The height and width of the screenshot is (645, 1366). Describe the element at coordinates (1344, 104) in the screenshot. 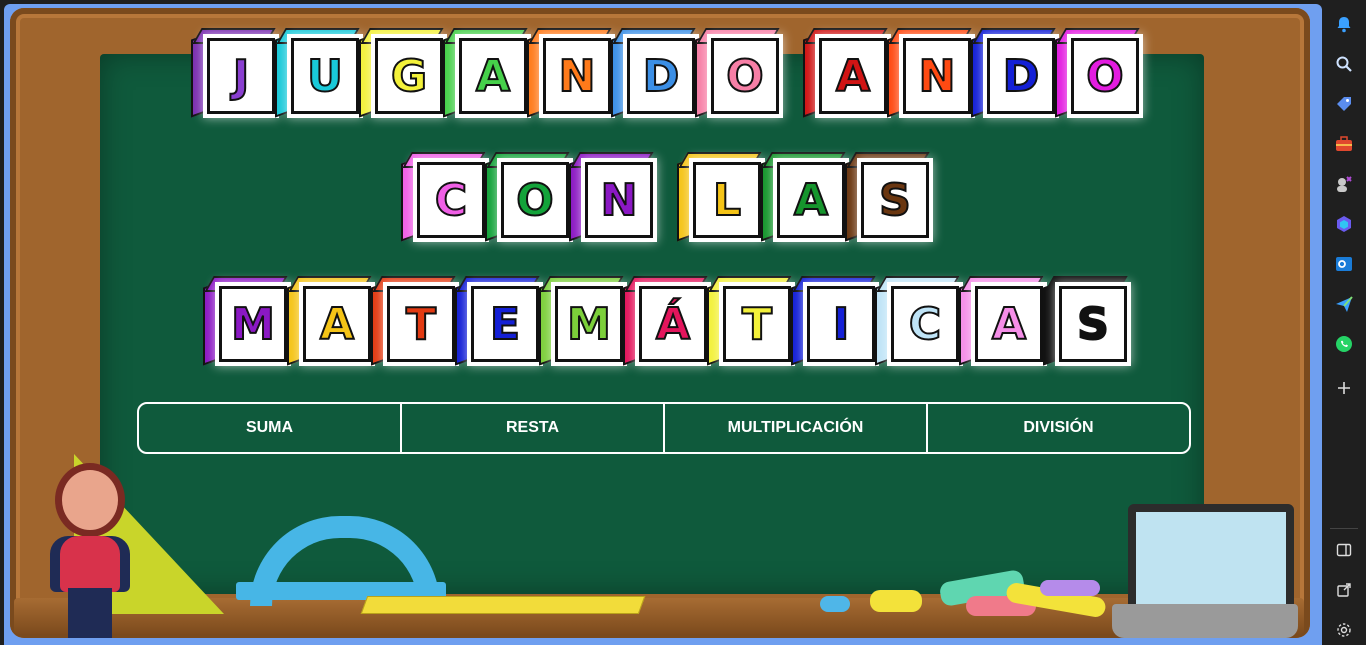

I see `tag-icon` at that location.